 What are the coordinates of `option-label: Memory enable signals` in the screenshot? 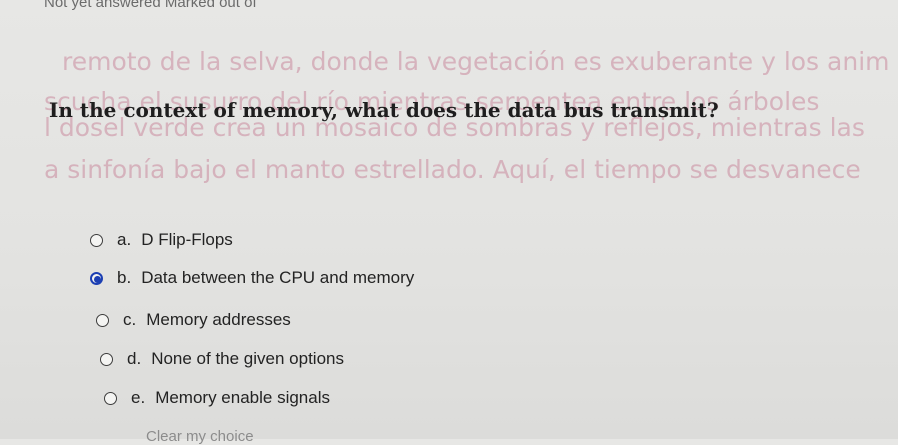 It's located at (242, 397).